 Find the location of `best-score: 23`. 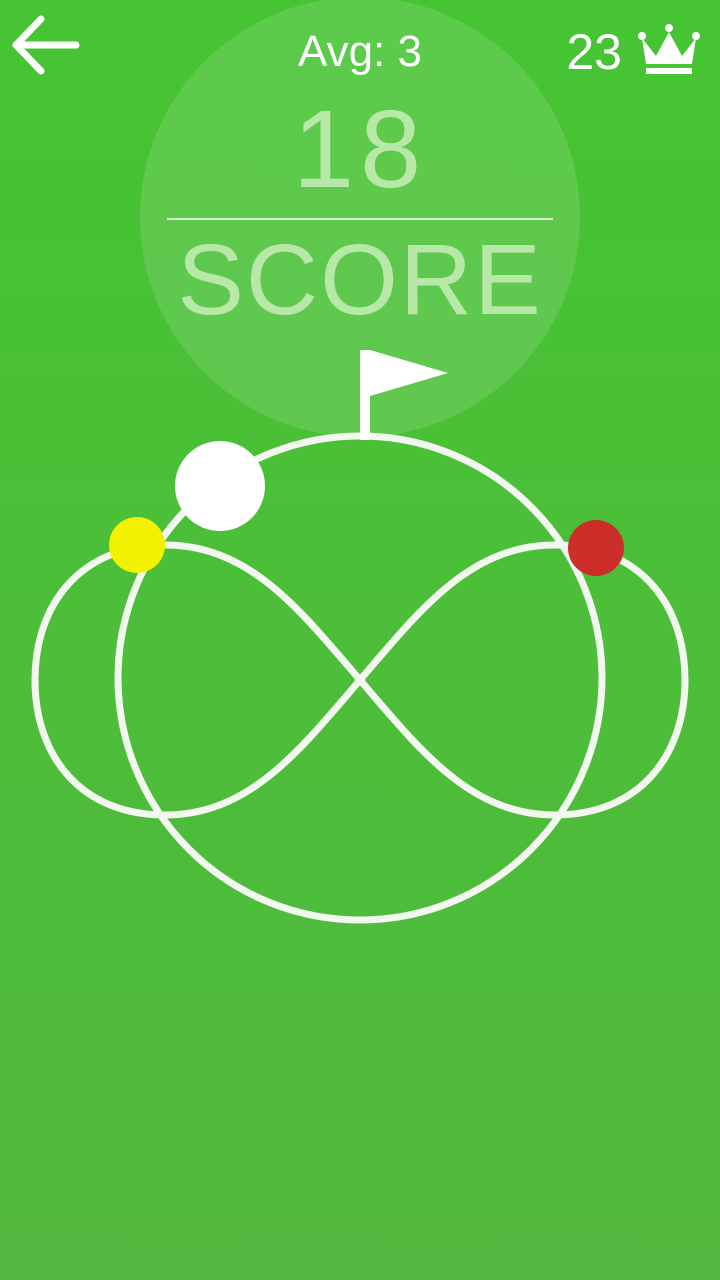

best-score: 23 is located at coordinates (594, 52).